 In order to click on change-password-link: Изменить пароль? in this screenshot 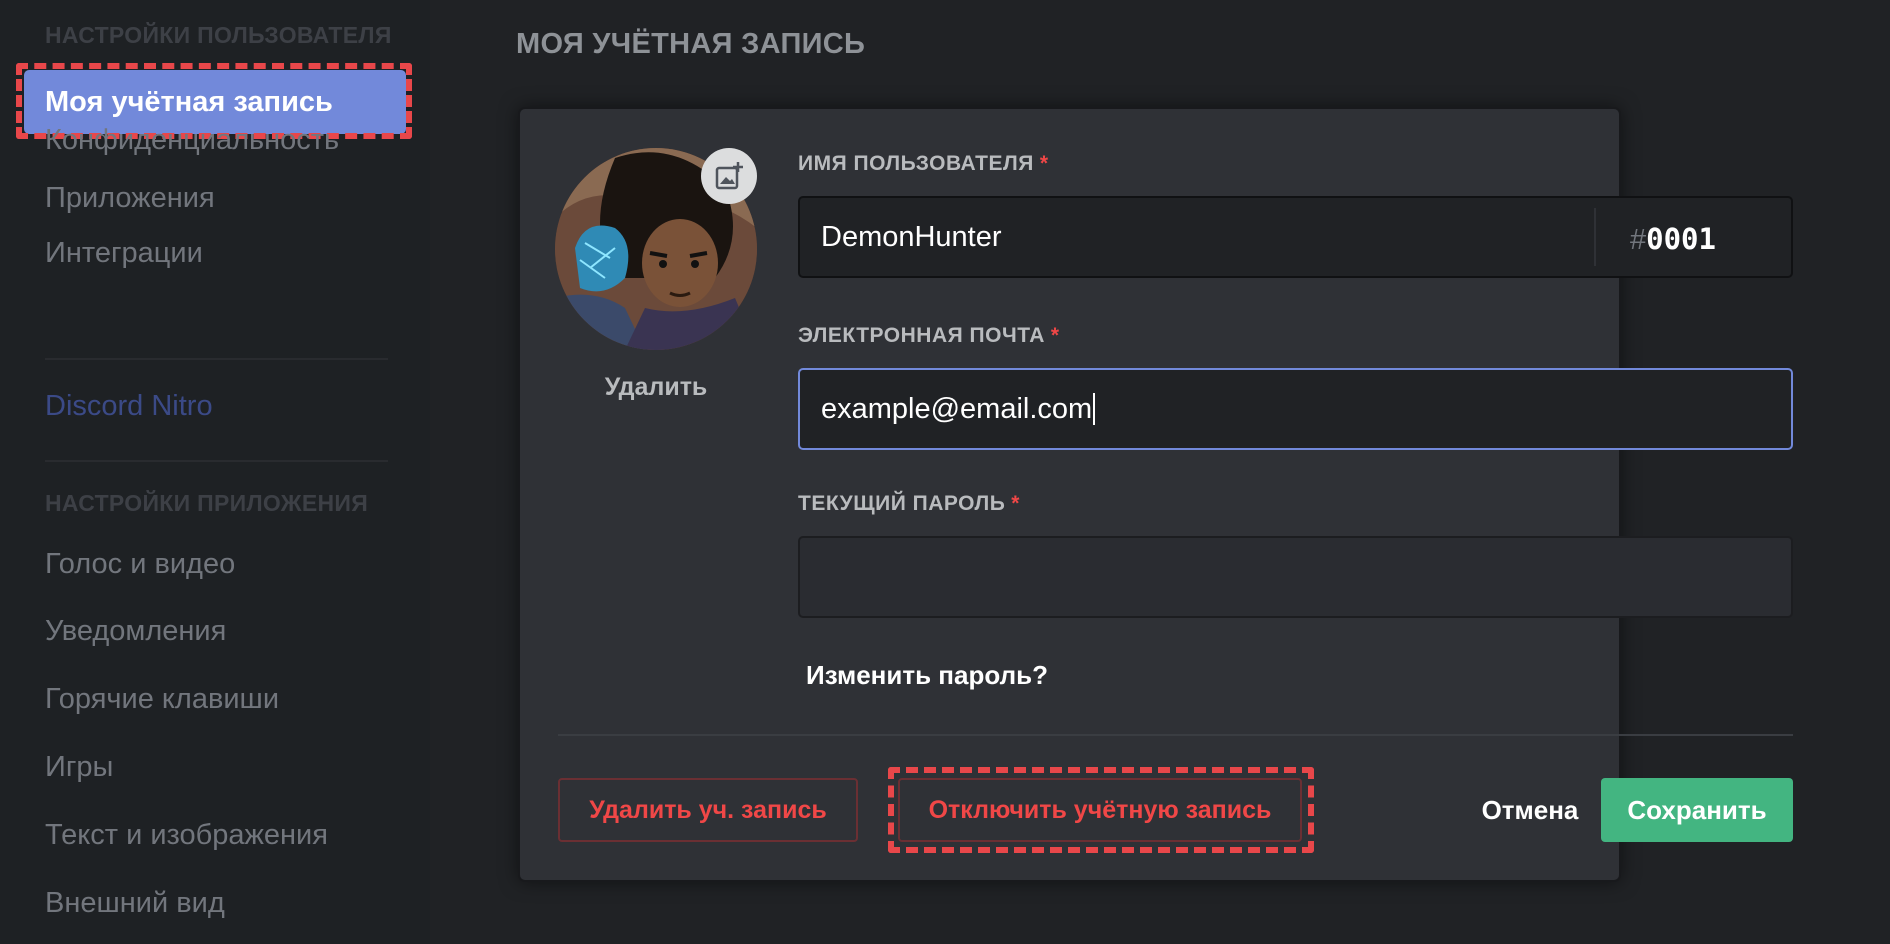, I will do `click(927, 675)`.